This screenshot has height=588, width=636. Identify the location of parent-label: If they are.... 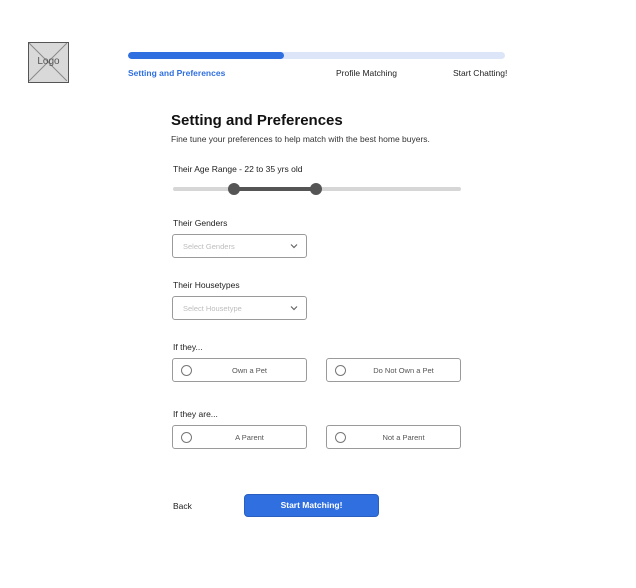
(195, 414).